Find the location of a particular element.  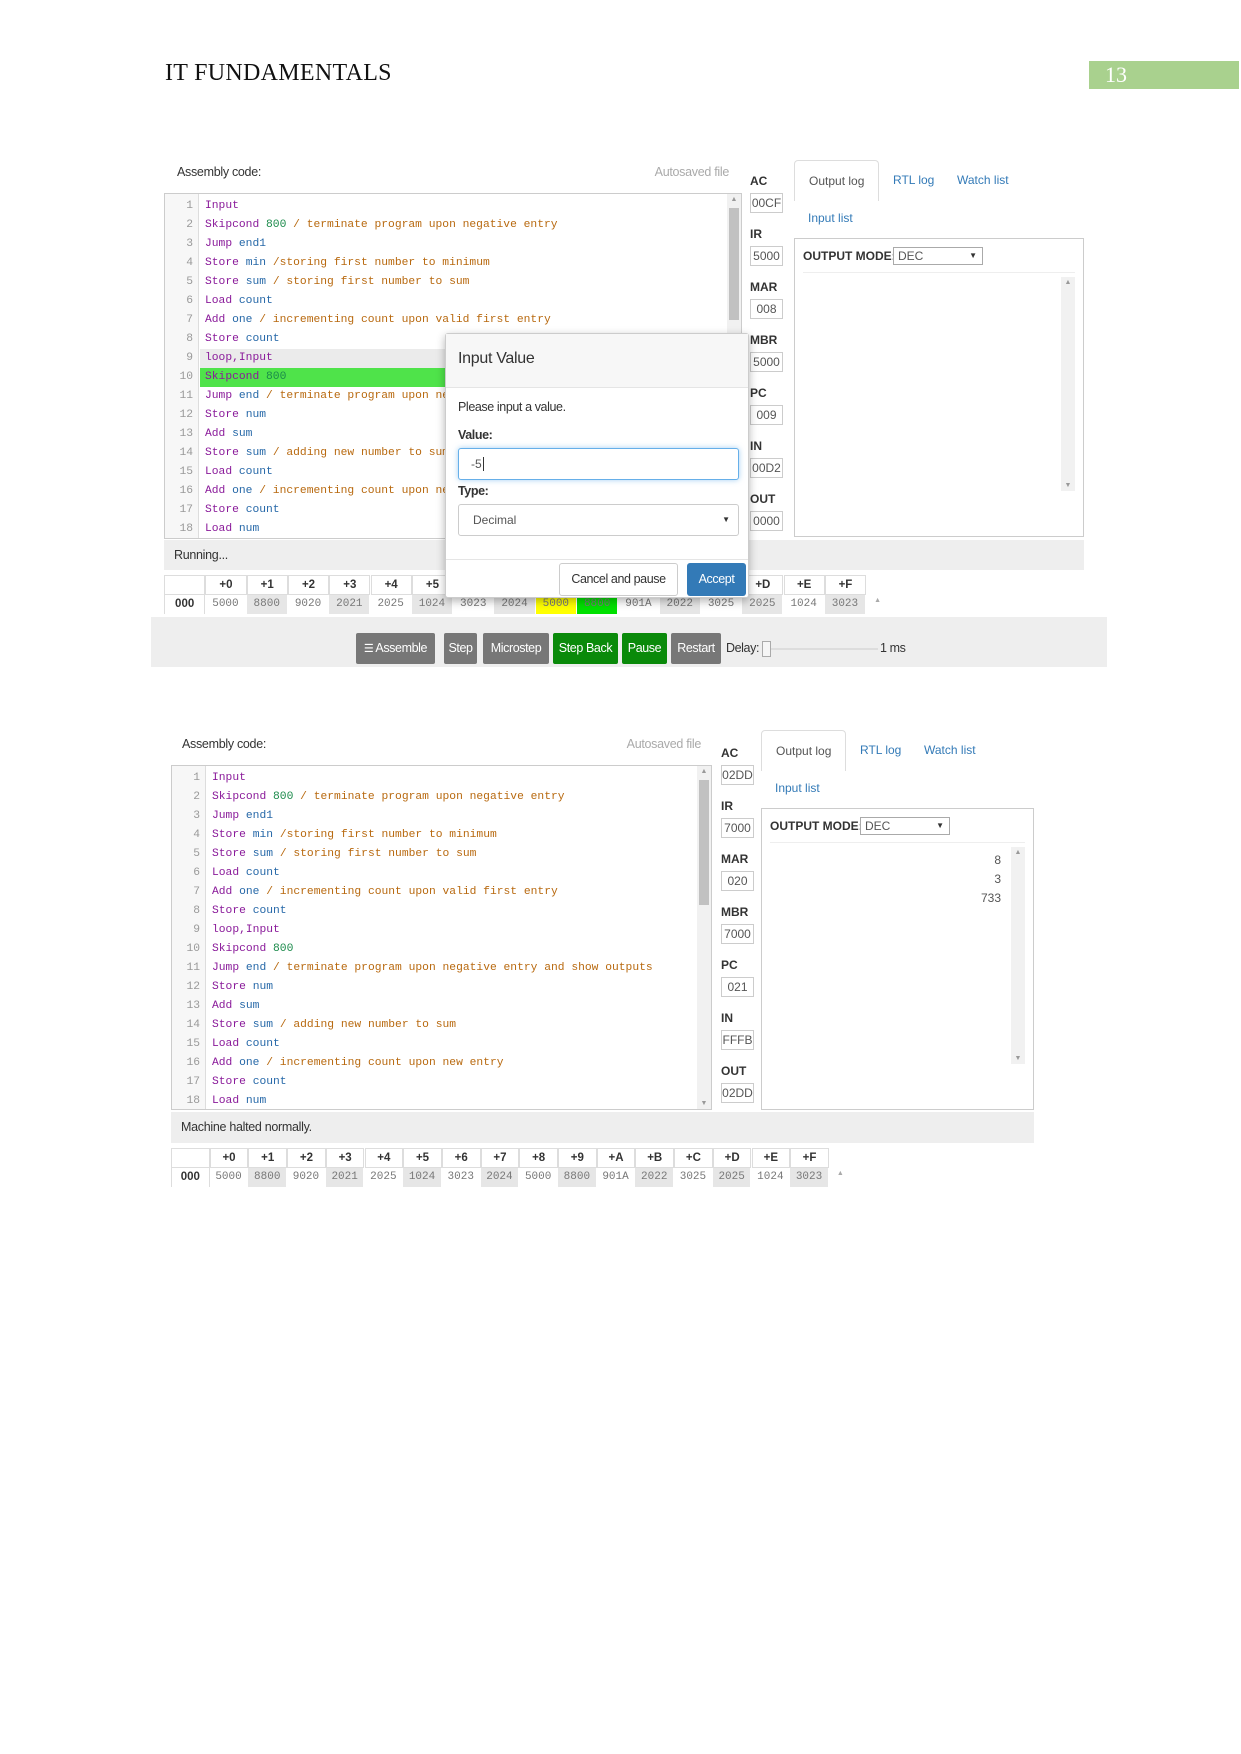

restart-button: Restart is located at coordinates (696, 648).